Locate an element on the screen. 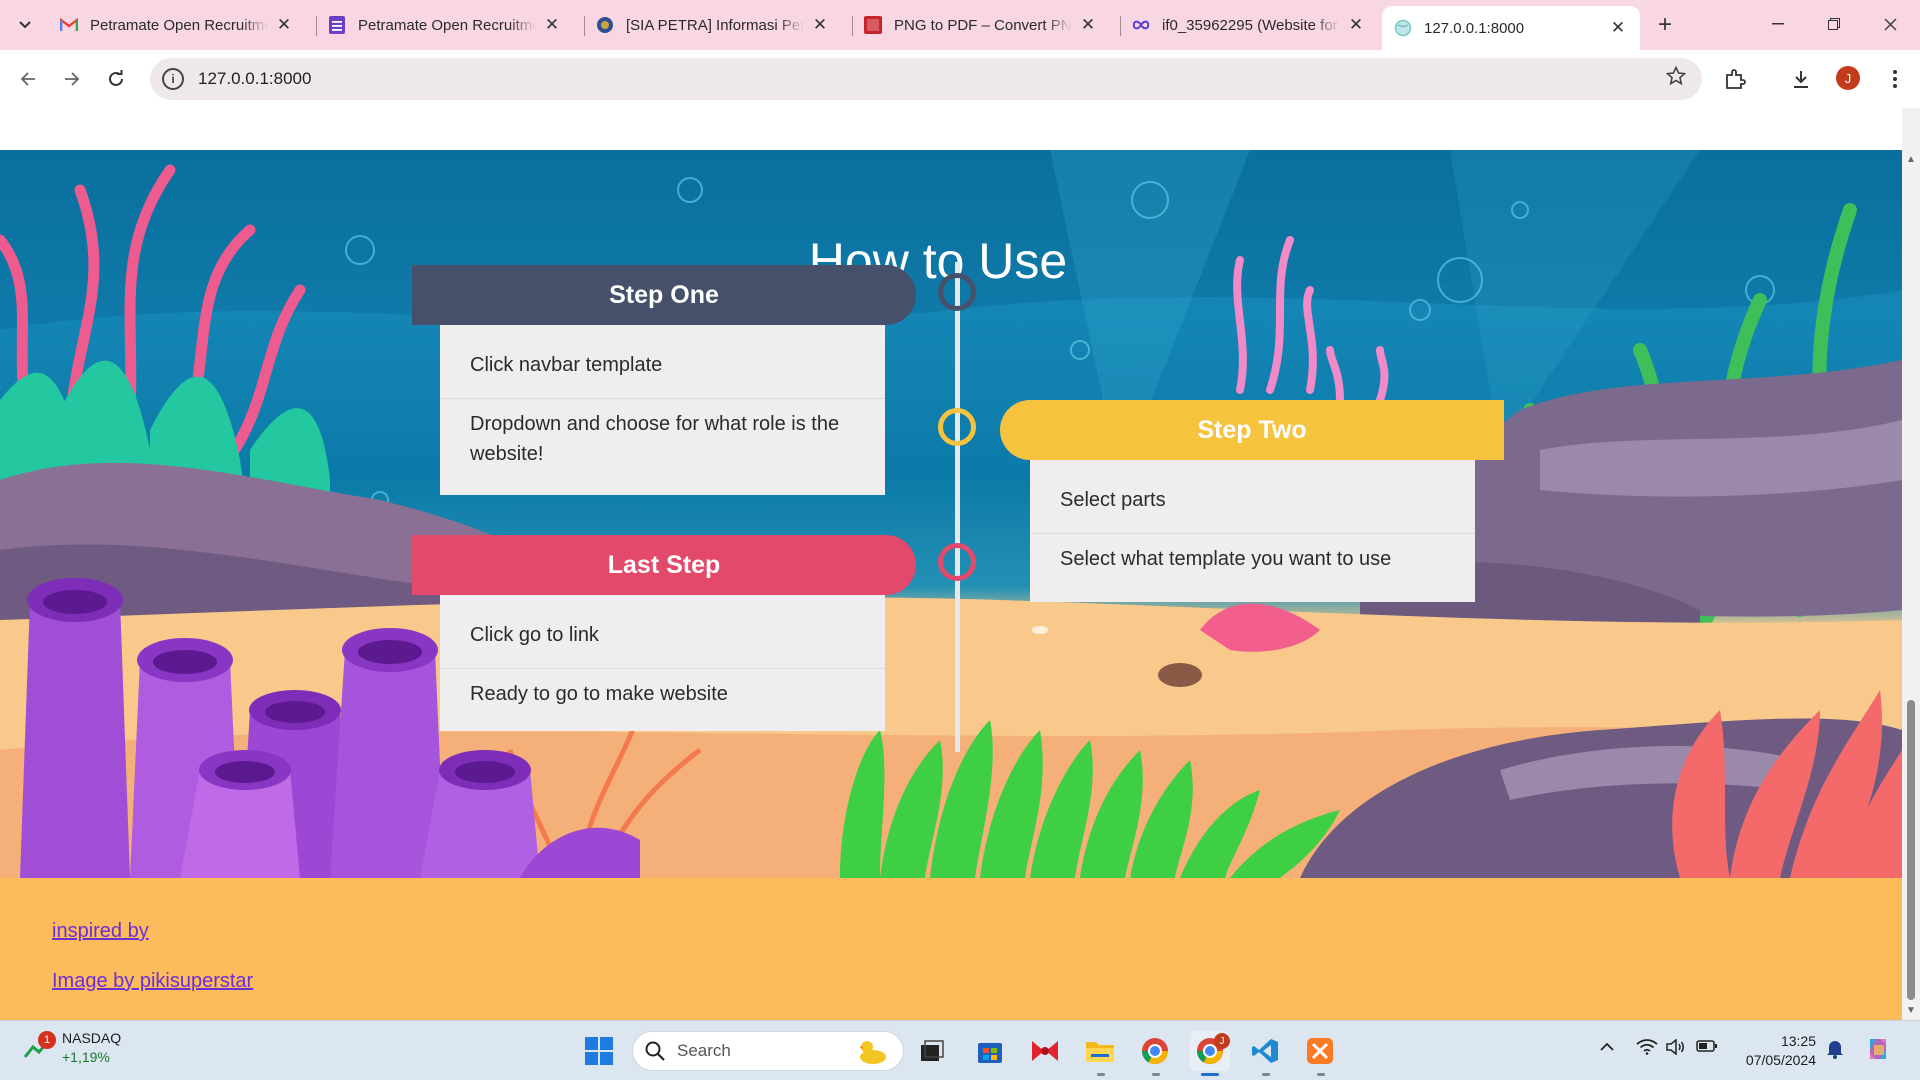 The height and width of the screenshot is (1080, 1920). reload-icon is located at coordinates (116, 78).